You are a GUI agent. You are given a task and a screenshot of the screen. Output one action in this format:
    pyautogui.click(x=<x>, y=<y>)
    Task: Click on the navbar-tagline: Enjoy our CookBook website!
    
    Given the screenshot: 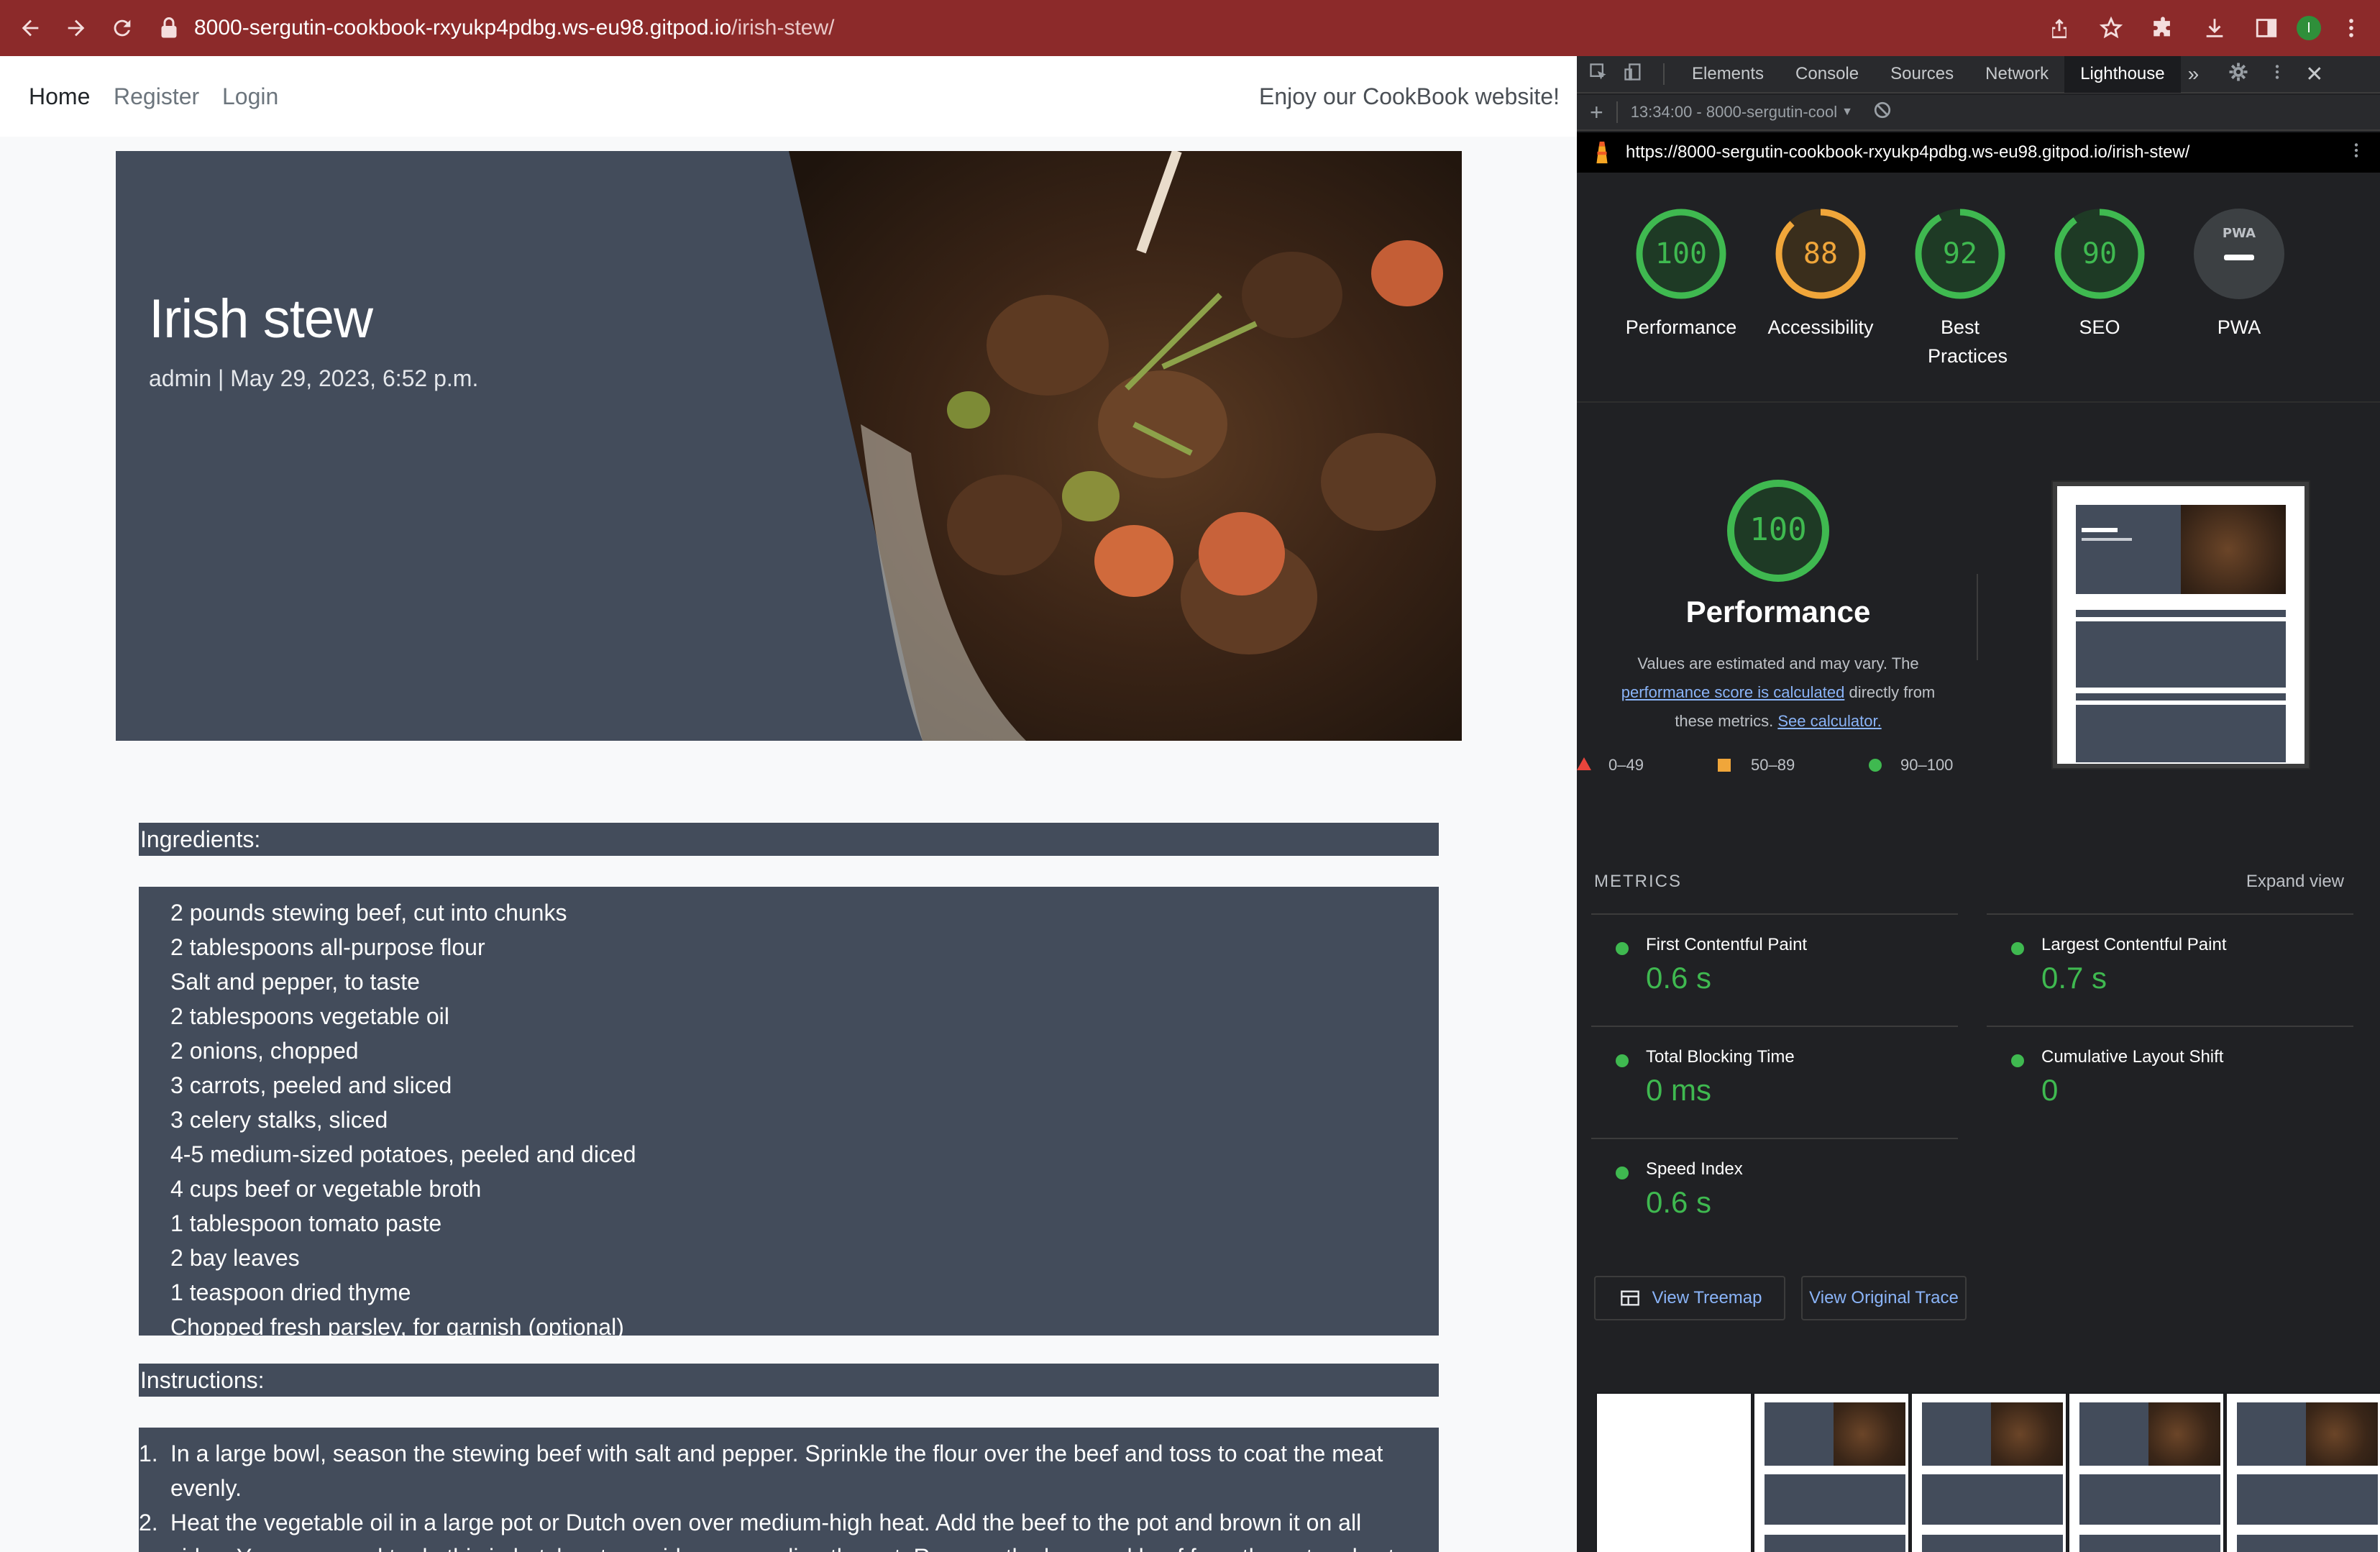 What is the action you would take?
    pyautogui.click(x=1409, y=96)
    